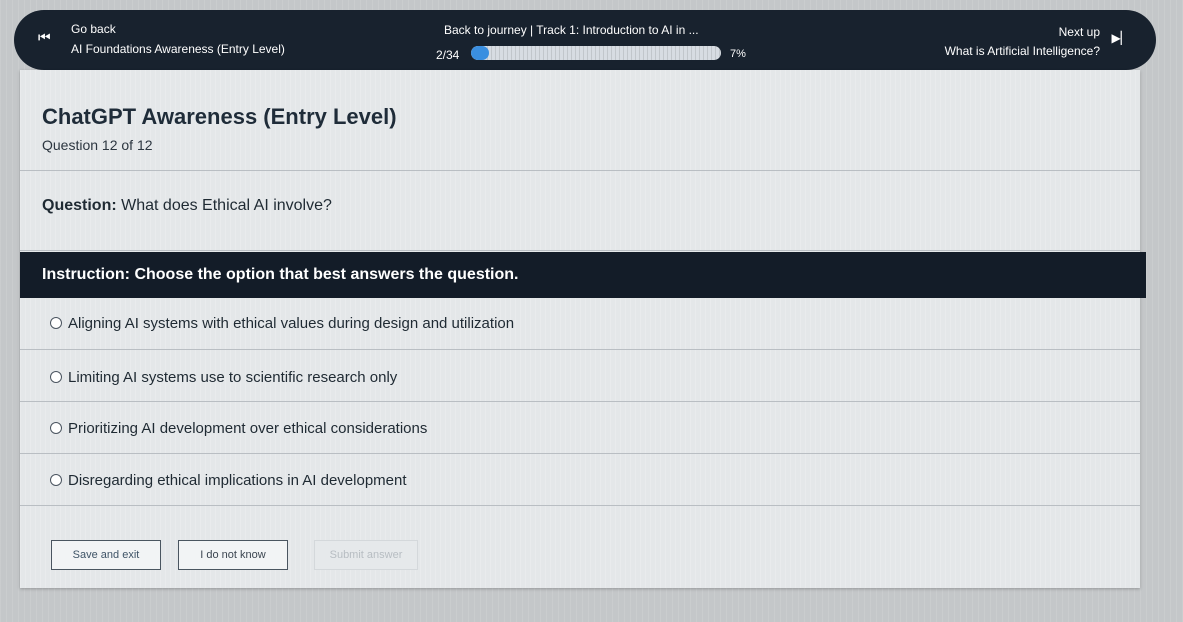 The width and height of the screenshot is (1183, 622). I want to click on instruction-label: Instruction:, so click(86, 274).